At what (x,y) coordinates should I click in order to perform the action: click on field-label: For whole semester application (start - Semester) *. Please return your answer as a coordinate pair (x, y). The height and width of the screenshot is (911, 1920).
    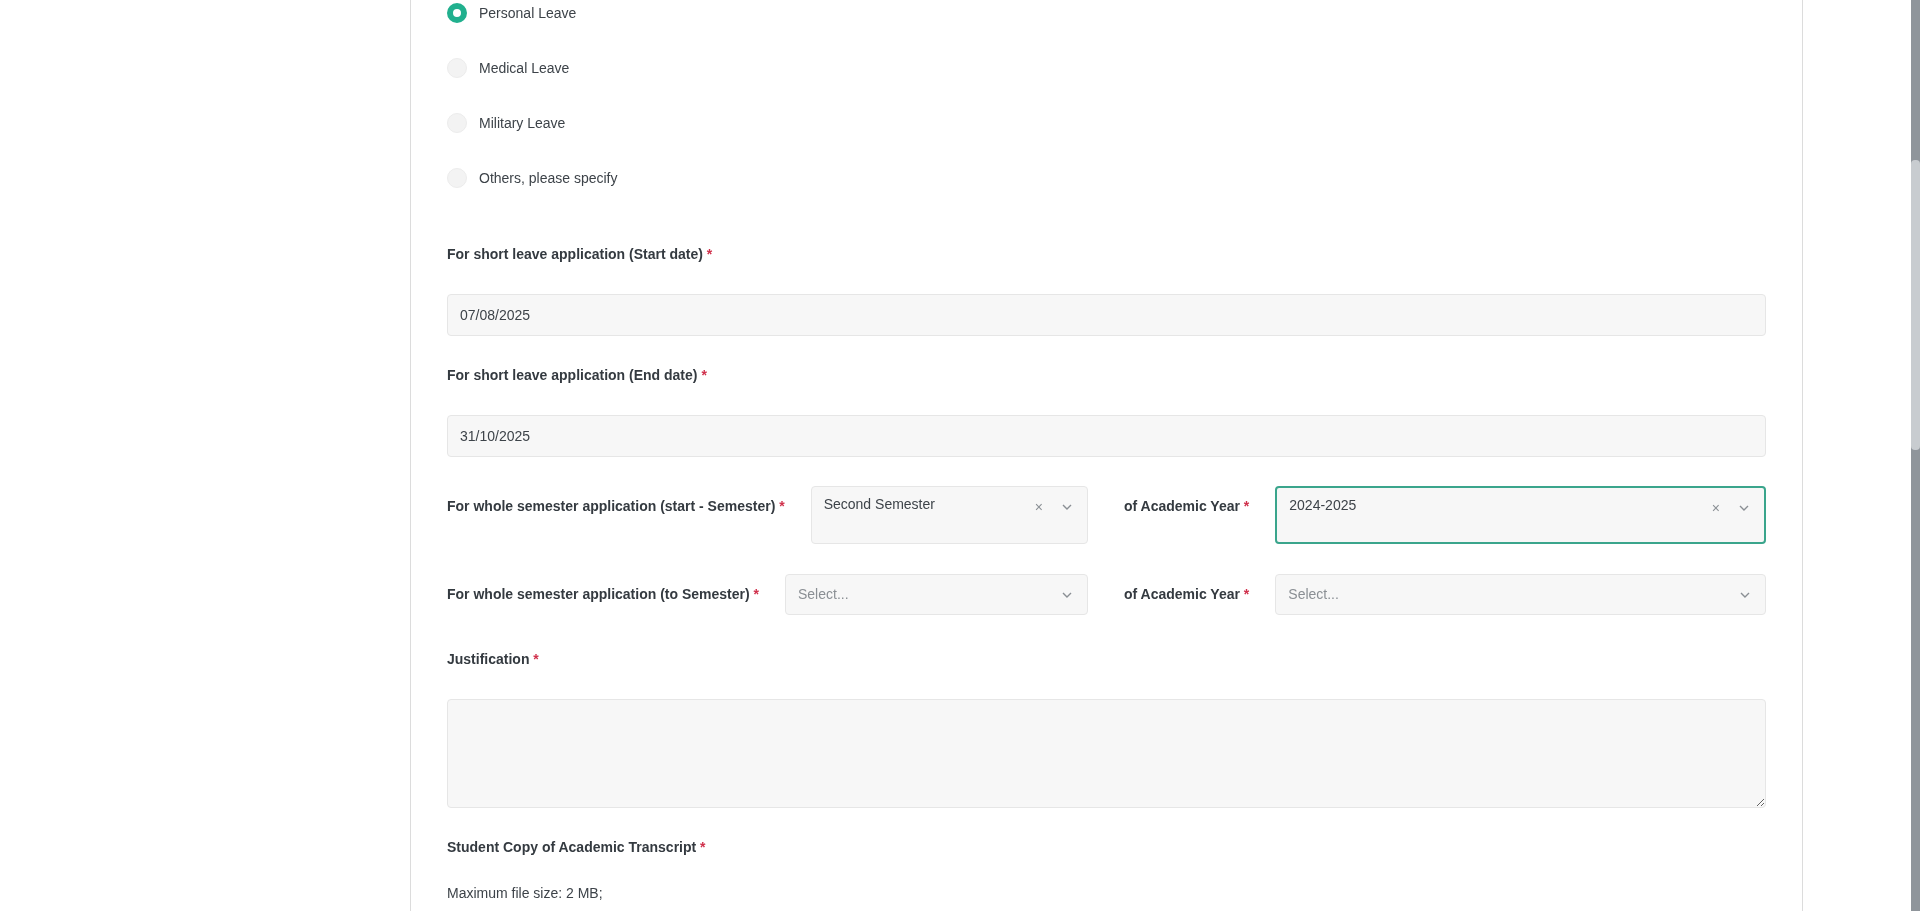
    Looking at the image, I should click on (616, 506).